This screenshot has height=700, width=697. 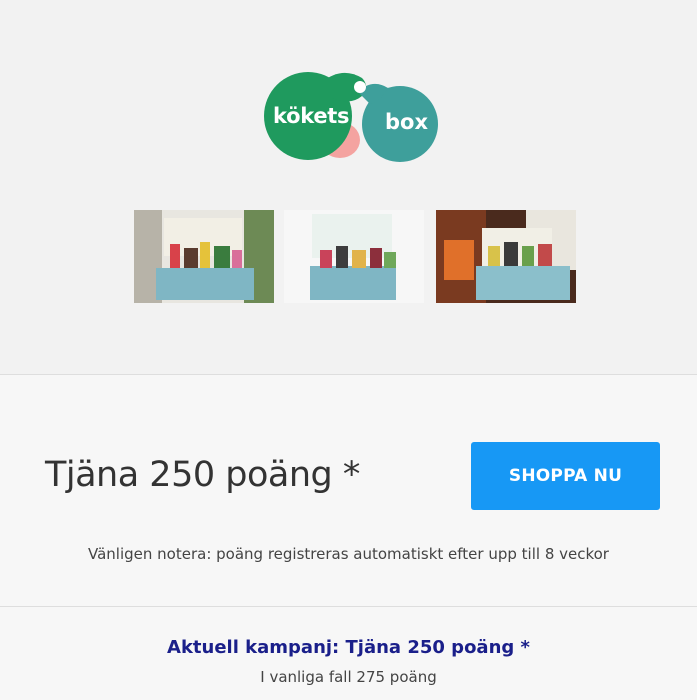 What do you see at coordinates (348, 677) in the screenshot?
I see `campaign-regular-points: I vanliga fall 275 poäng` at bounding box center [348, 677].